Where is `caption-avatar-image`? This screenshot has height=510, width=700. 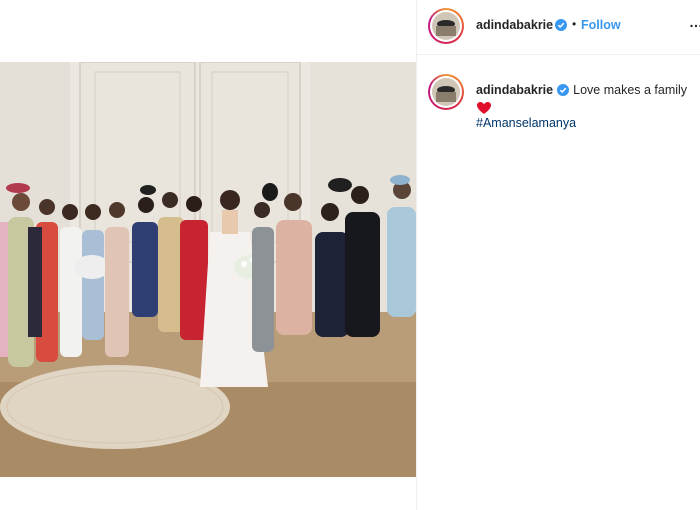 caption-avatar-image is located at coordinates (446, 92).